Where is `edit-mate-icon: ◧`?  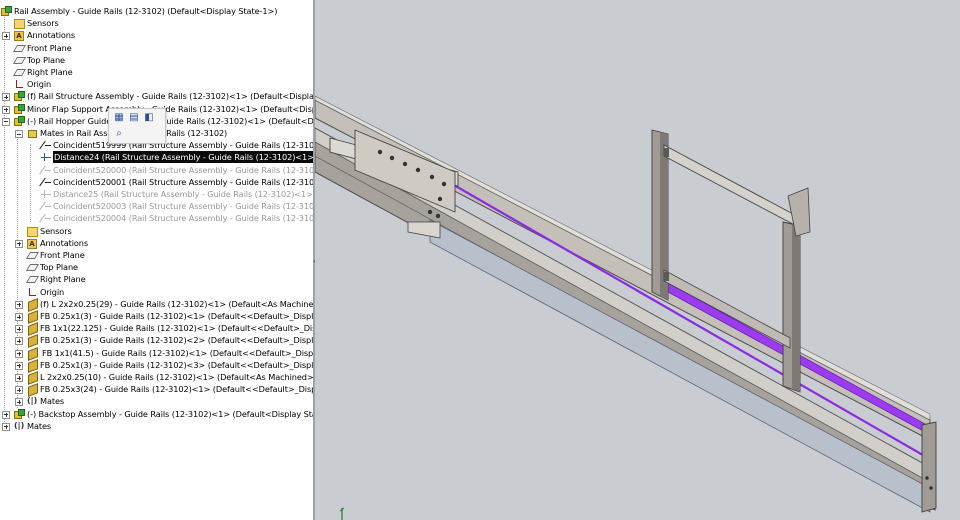
edit-mate-icon: ◧ is located at coordinates (149, 118).